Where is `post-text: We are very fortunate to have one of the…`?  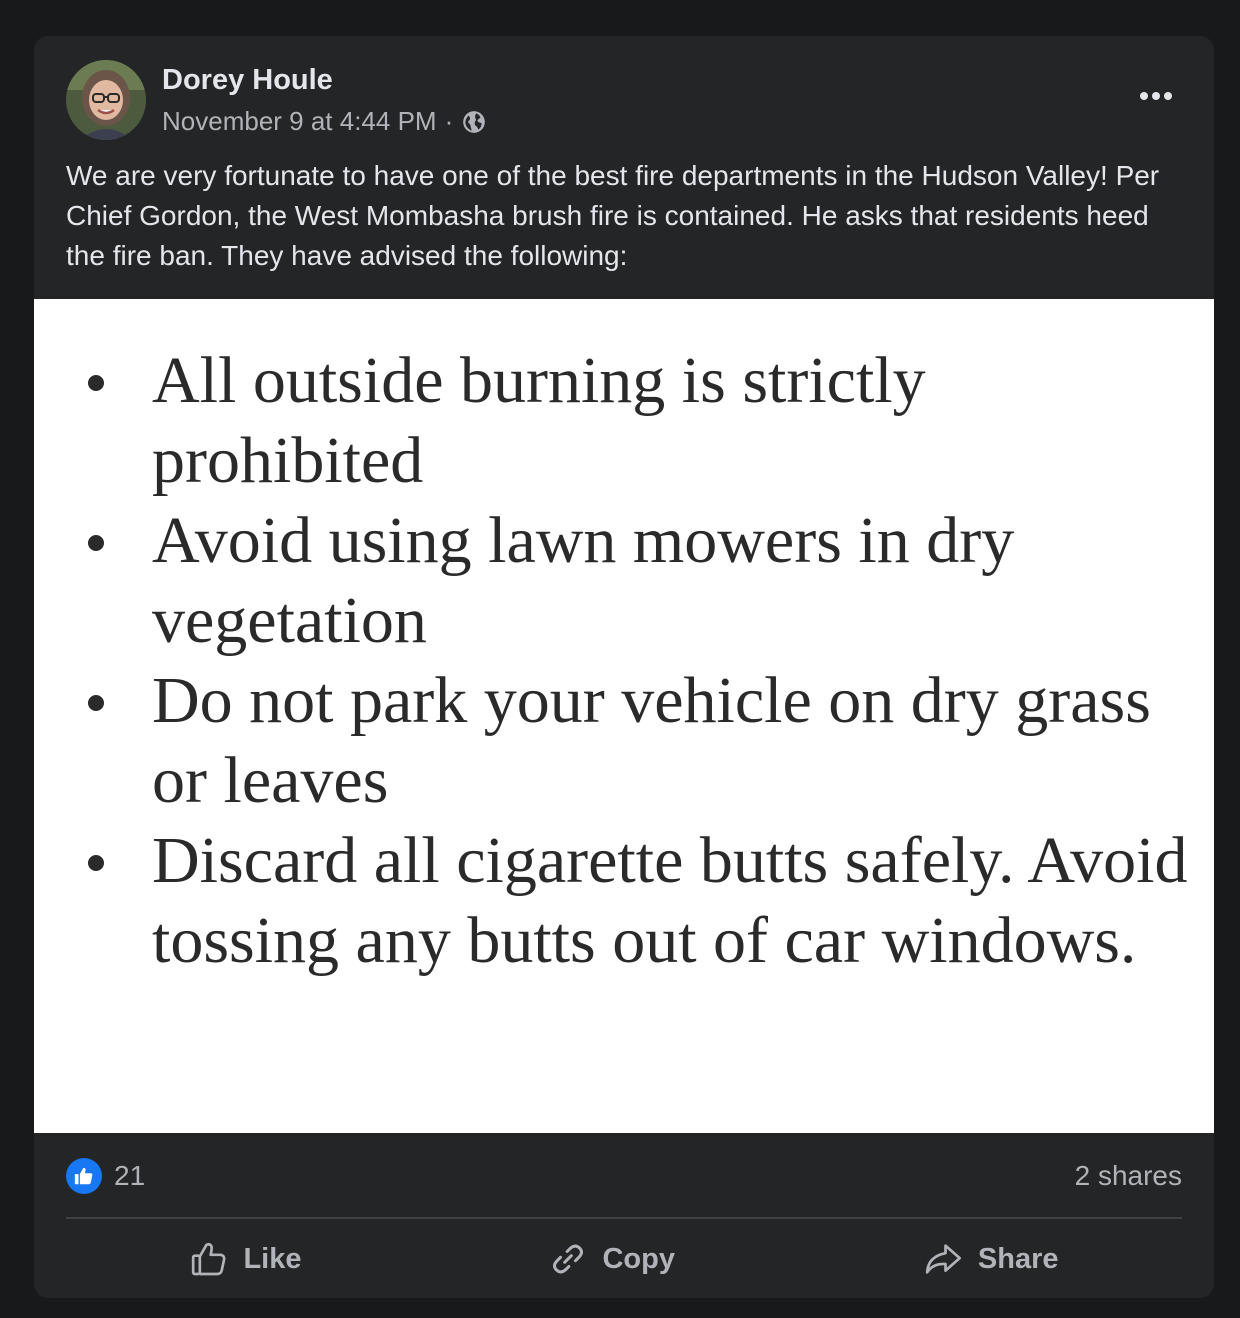
post-text: We are very fortunate to have one of the… is located at coordinates (613, 215).